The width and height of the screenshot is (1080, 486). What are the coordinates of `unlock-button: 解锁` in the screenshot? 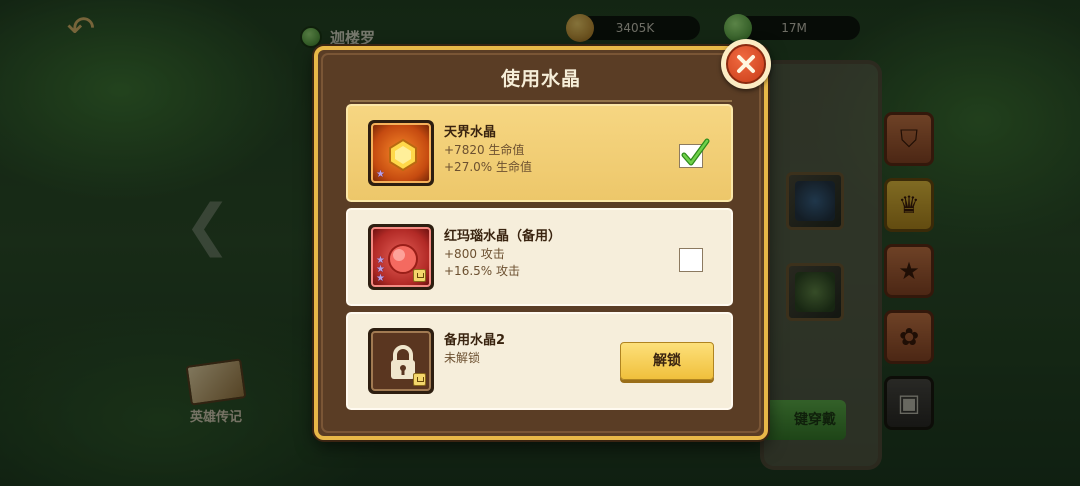 It's located at (667, 361).